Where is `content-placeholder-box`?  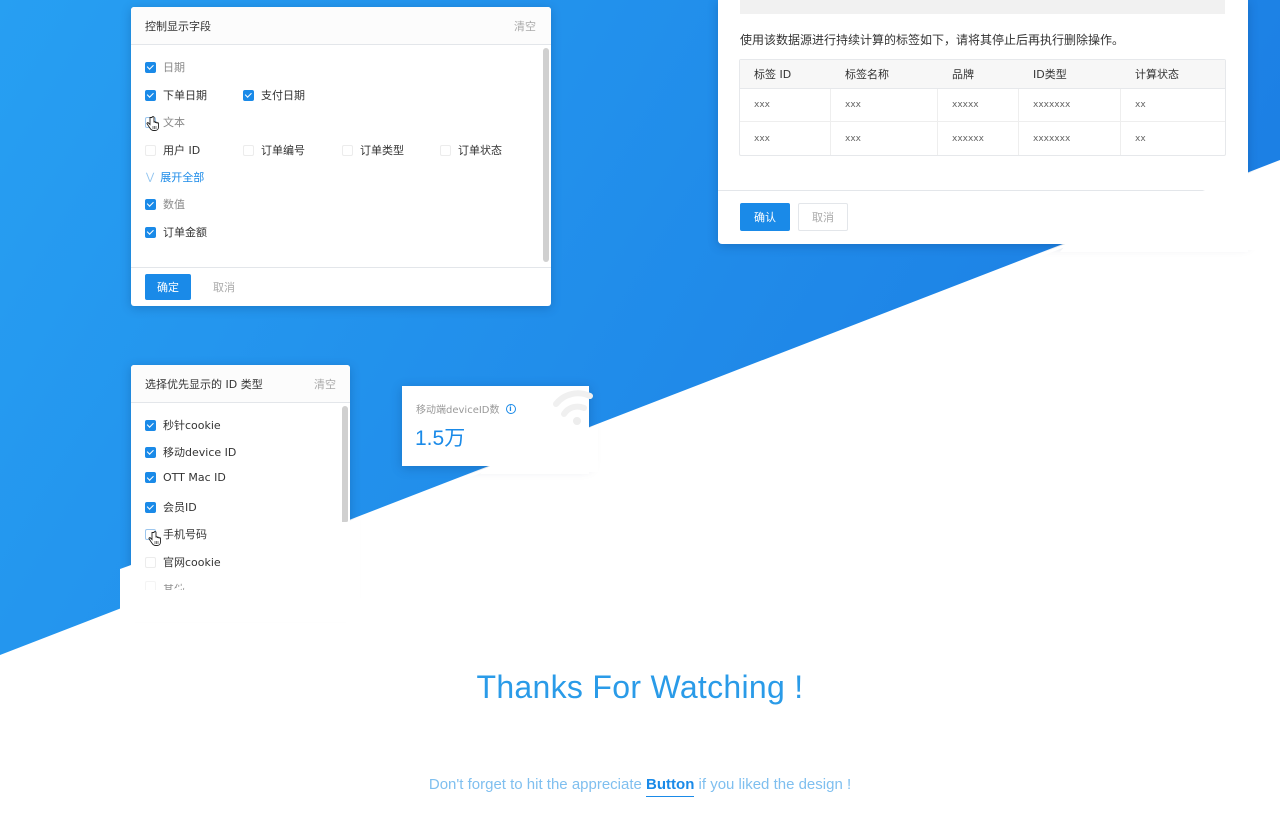
content-placeholder-box is located at coordinates (982, 7).